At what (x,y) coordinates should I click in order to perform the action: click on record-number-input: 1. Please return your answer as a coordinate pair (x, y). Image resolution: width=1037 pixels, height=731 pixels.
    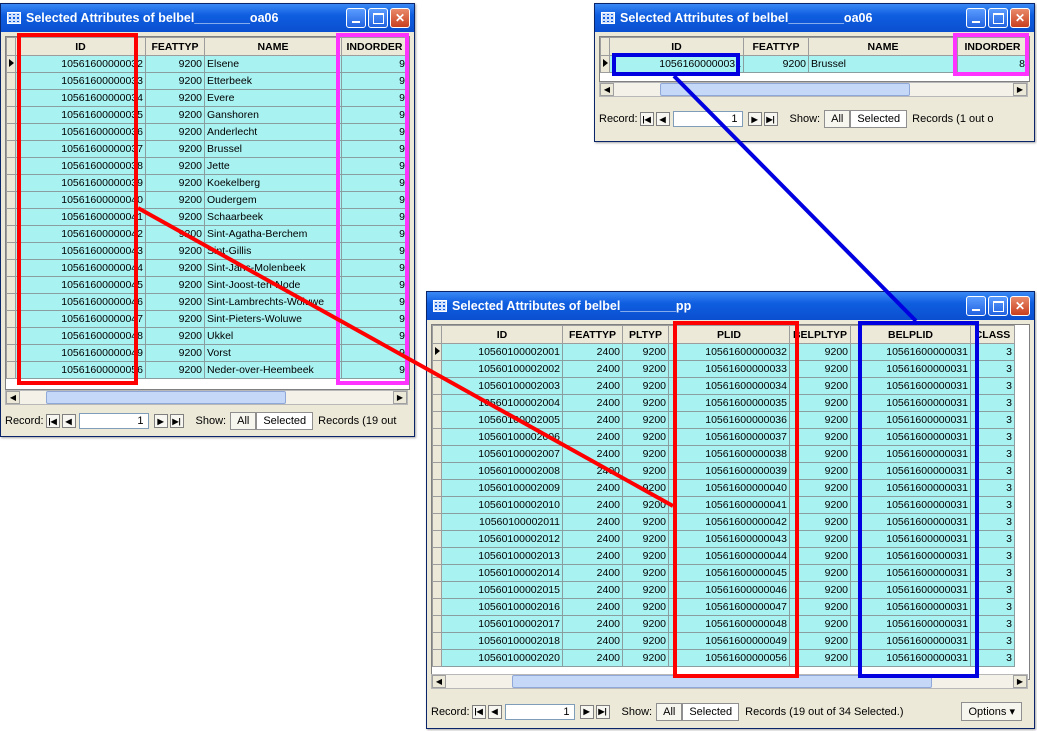
    Looking at the image, I should click on (539, 711).